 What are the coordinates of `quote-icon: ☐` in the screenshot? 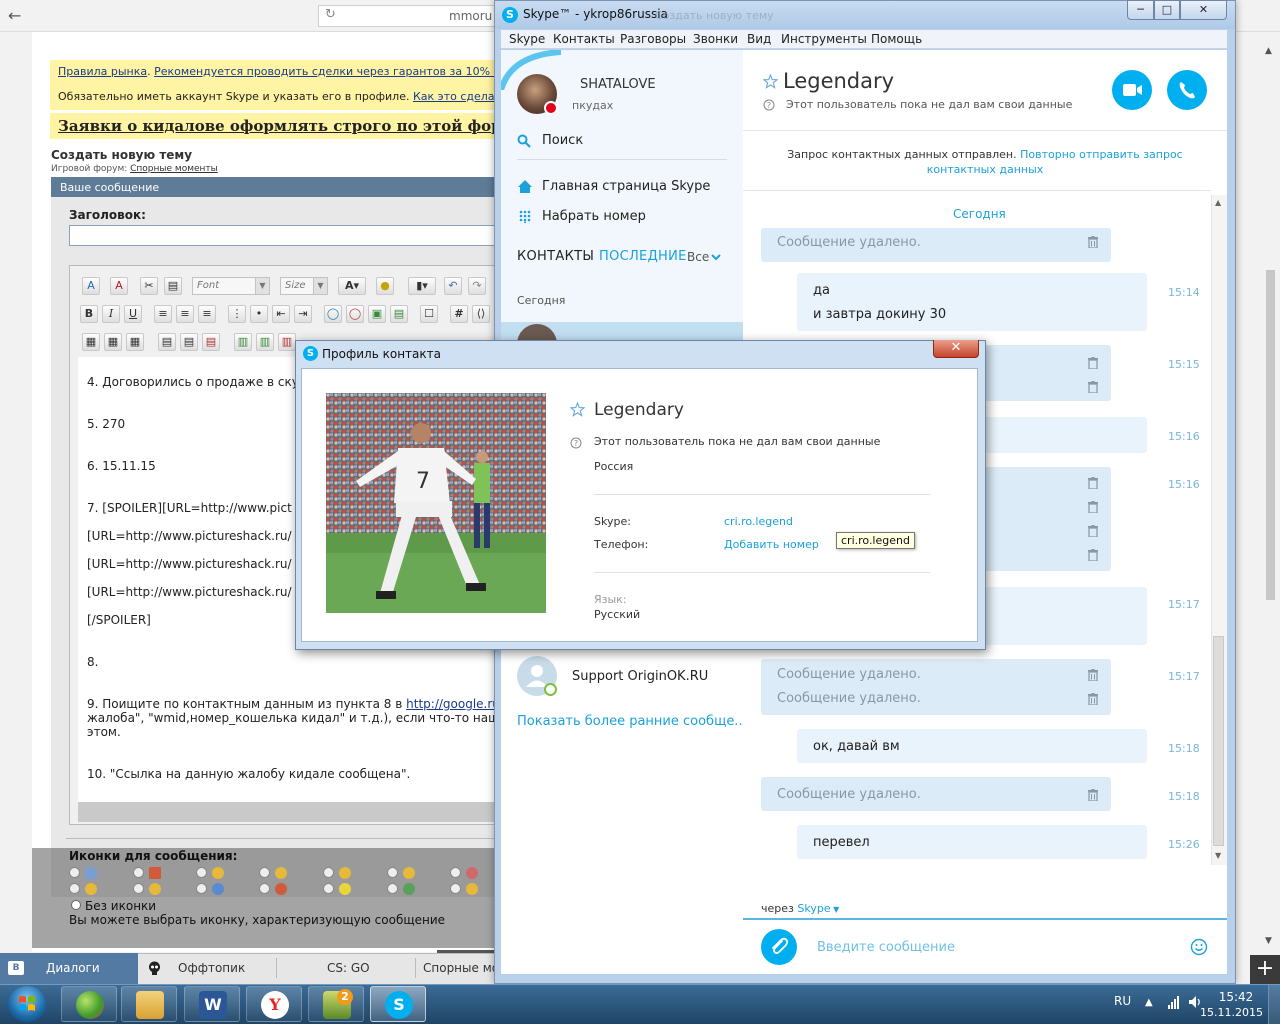 It's located at (429, 314).